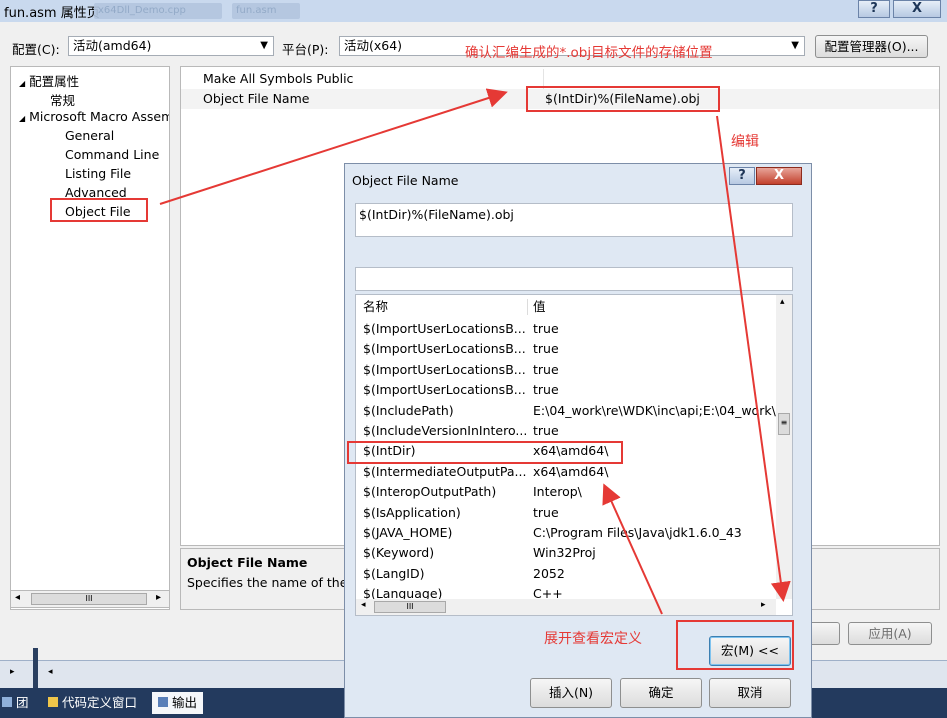  Describe the element at coordinates (753, 358) in the screenshot. I see `arrow-edit-to-macros` at that location.